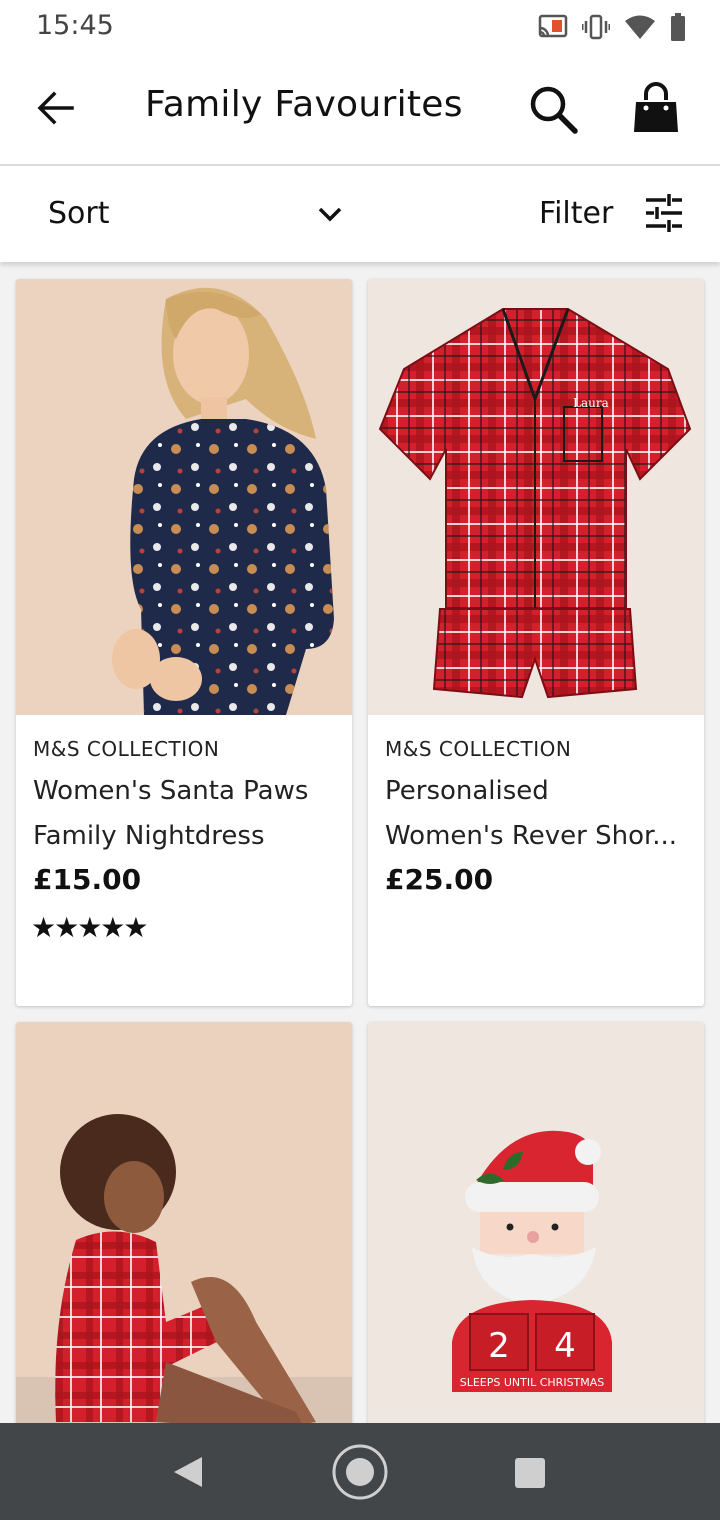 The width and height of the screenshot is (720, 1520). I want to click on product-name-line2: Family Nightdress, so click(149, 836).